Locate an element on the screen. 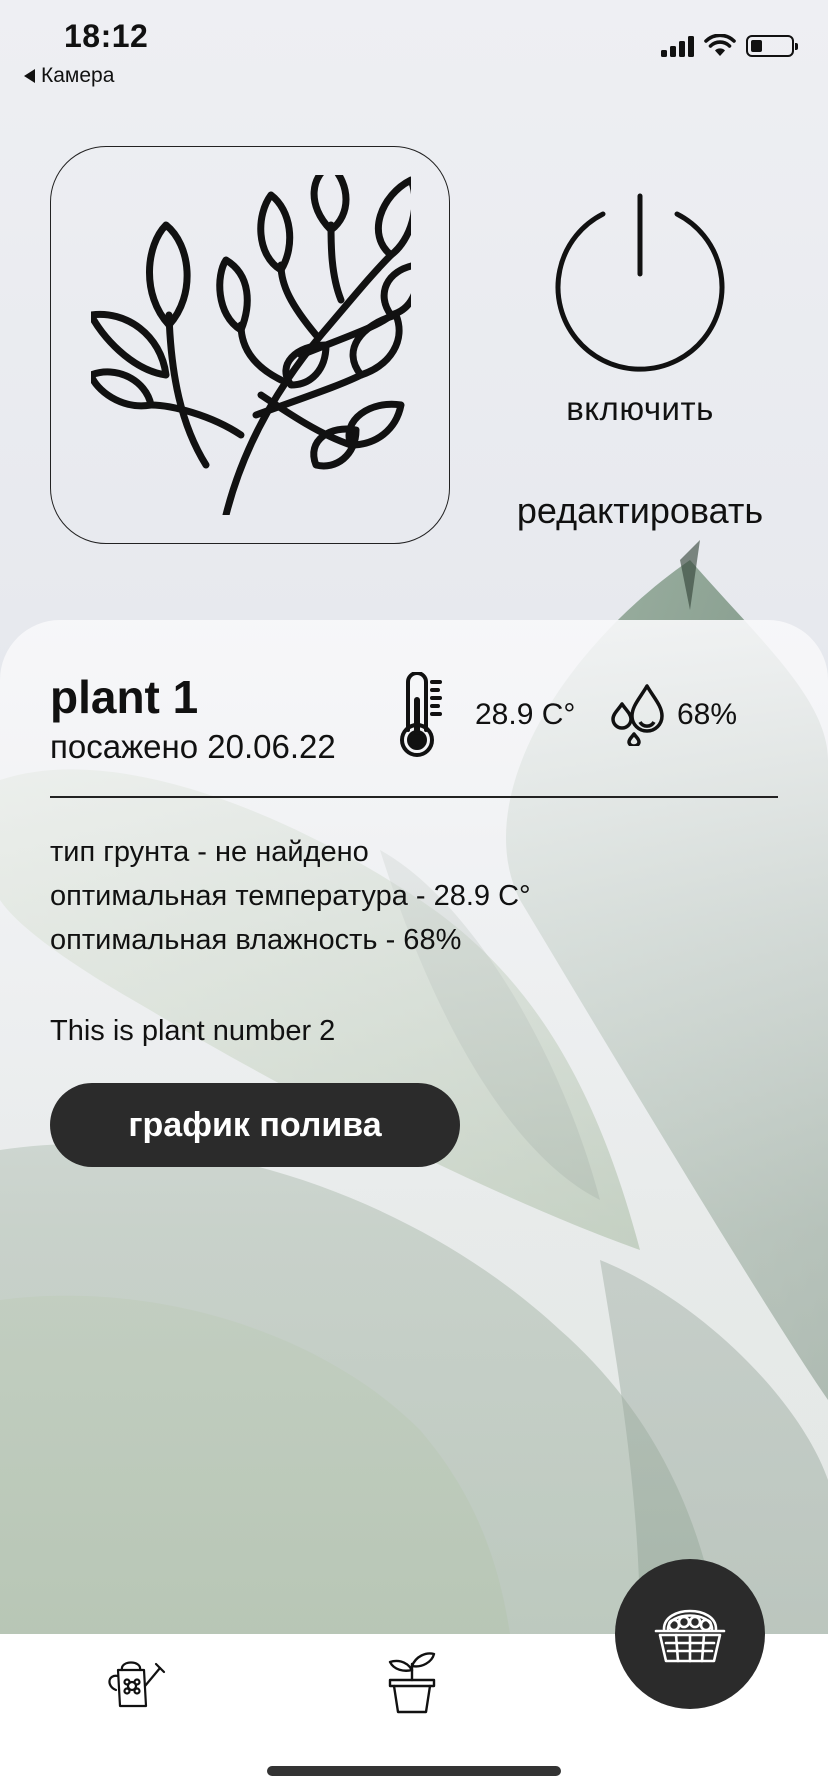  home-indicator is located at coordinates (414, 1771).